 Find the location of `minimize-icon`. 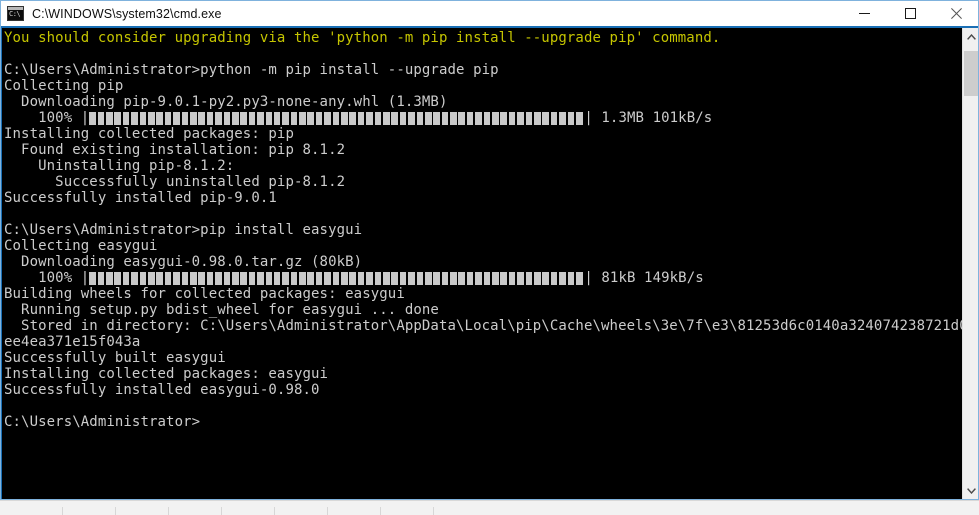

minimize-icon is located at coordinates (864, 13).